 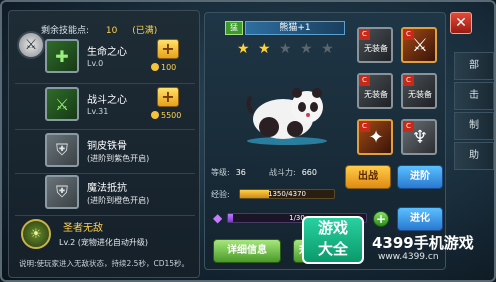 I want to click on power-value: 660, so click(x=309, y=172).